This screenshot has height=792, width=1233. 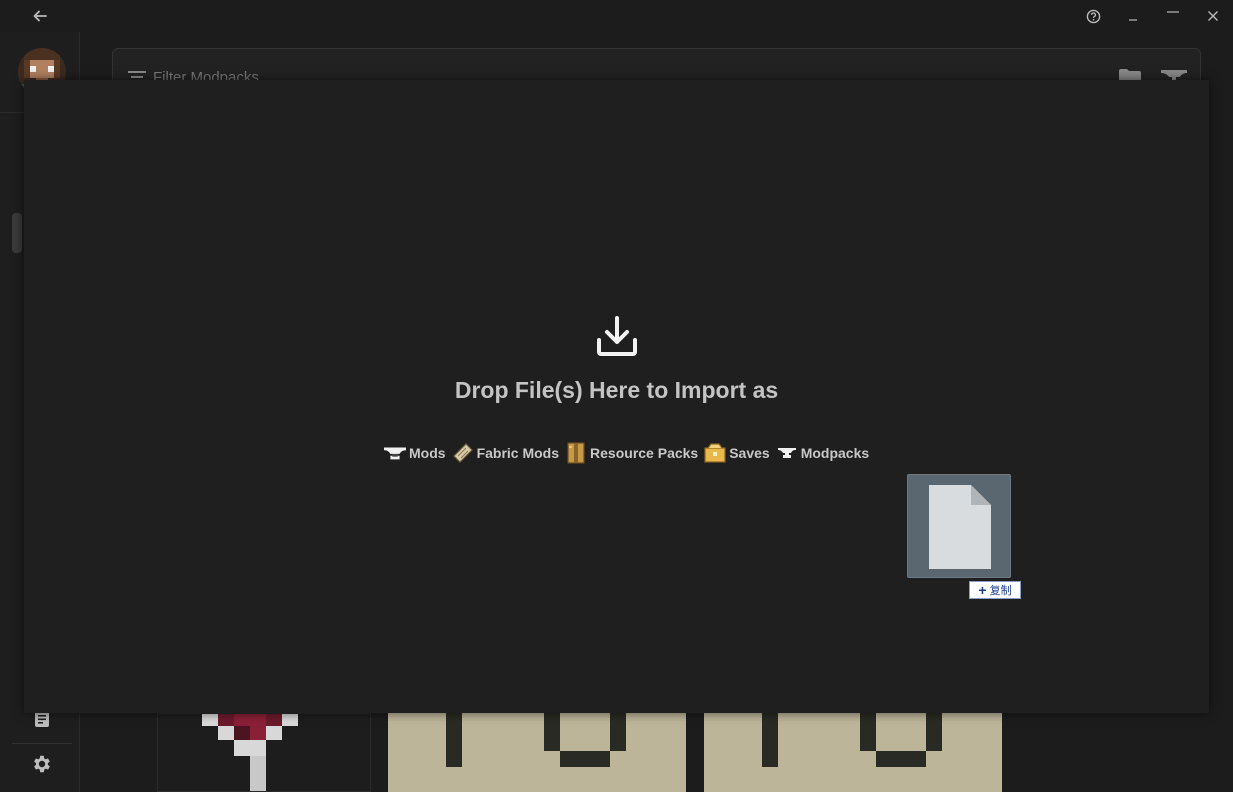 What do you see at coordinates (395, 453) in the screenshot?
I see `anvil-icon` at bounding box center [395, 453].